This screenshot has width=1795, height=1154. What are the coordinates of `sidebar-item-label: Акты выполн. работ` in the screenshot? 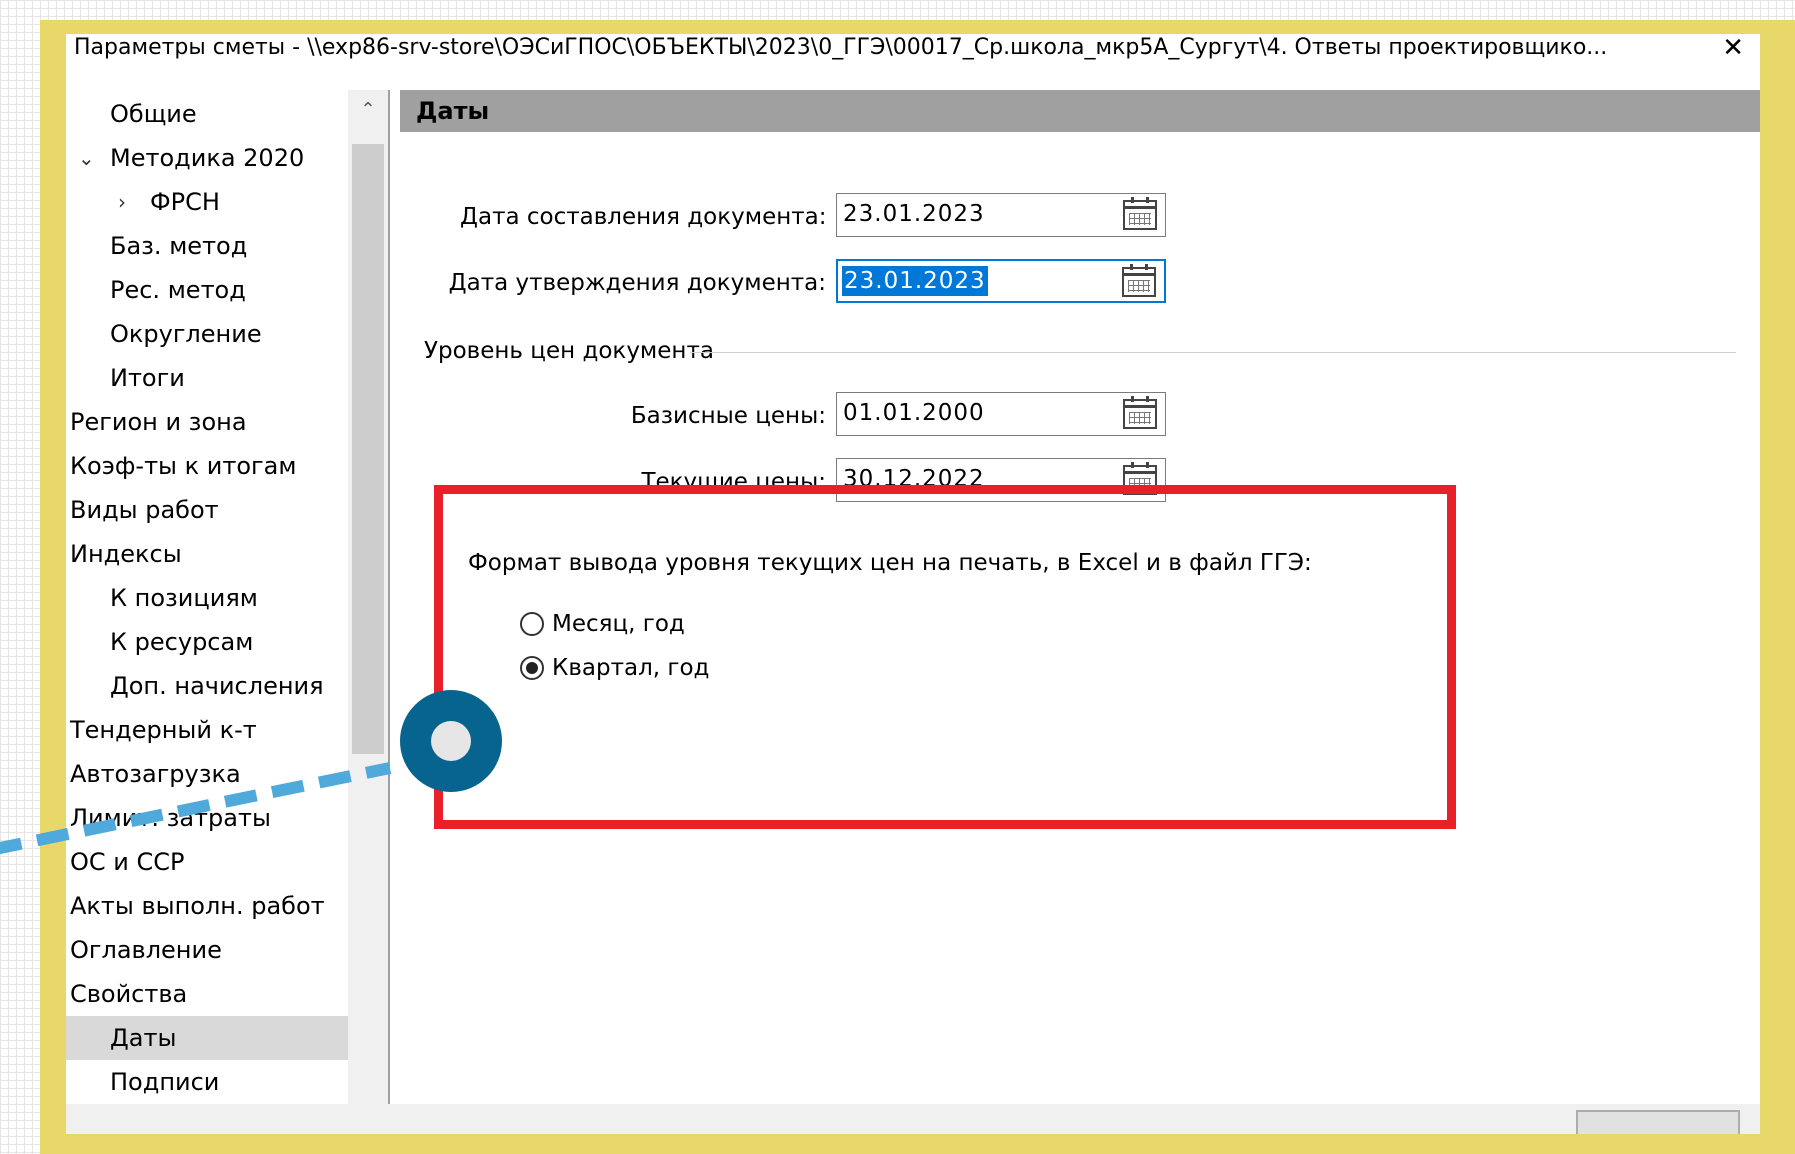 It's located at (197, 906).